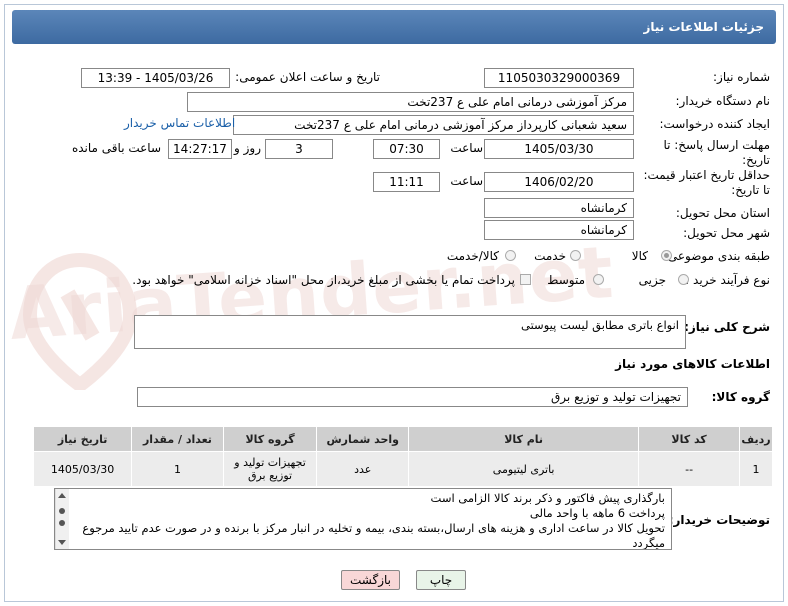  What do you see at coordinates (155, 78) in the screenshot?
I see `announce-field: 1405/03/26 - 13:39` at bounding box center [155, 78].